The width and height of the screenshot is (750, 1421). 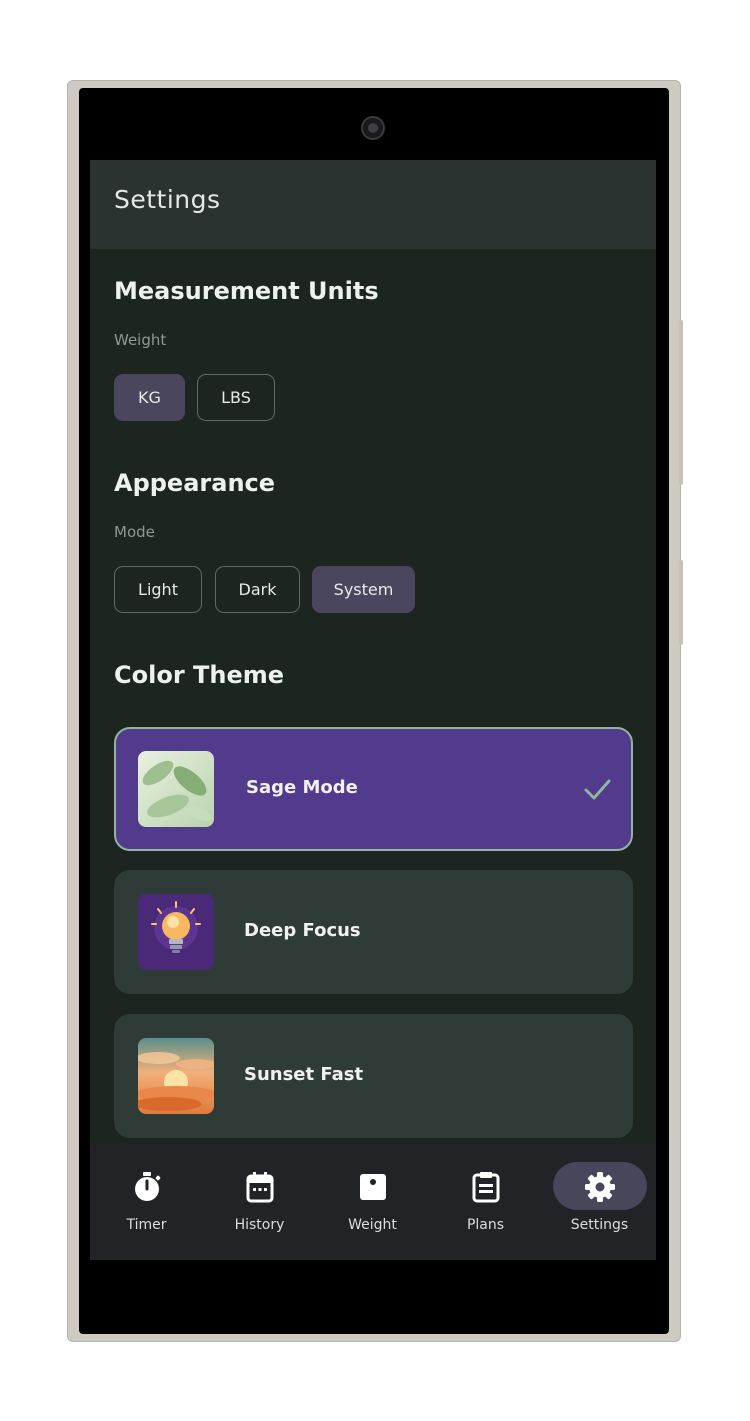 I want to click on nav-label: History, so click(x=259, y=1225).